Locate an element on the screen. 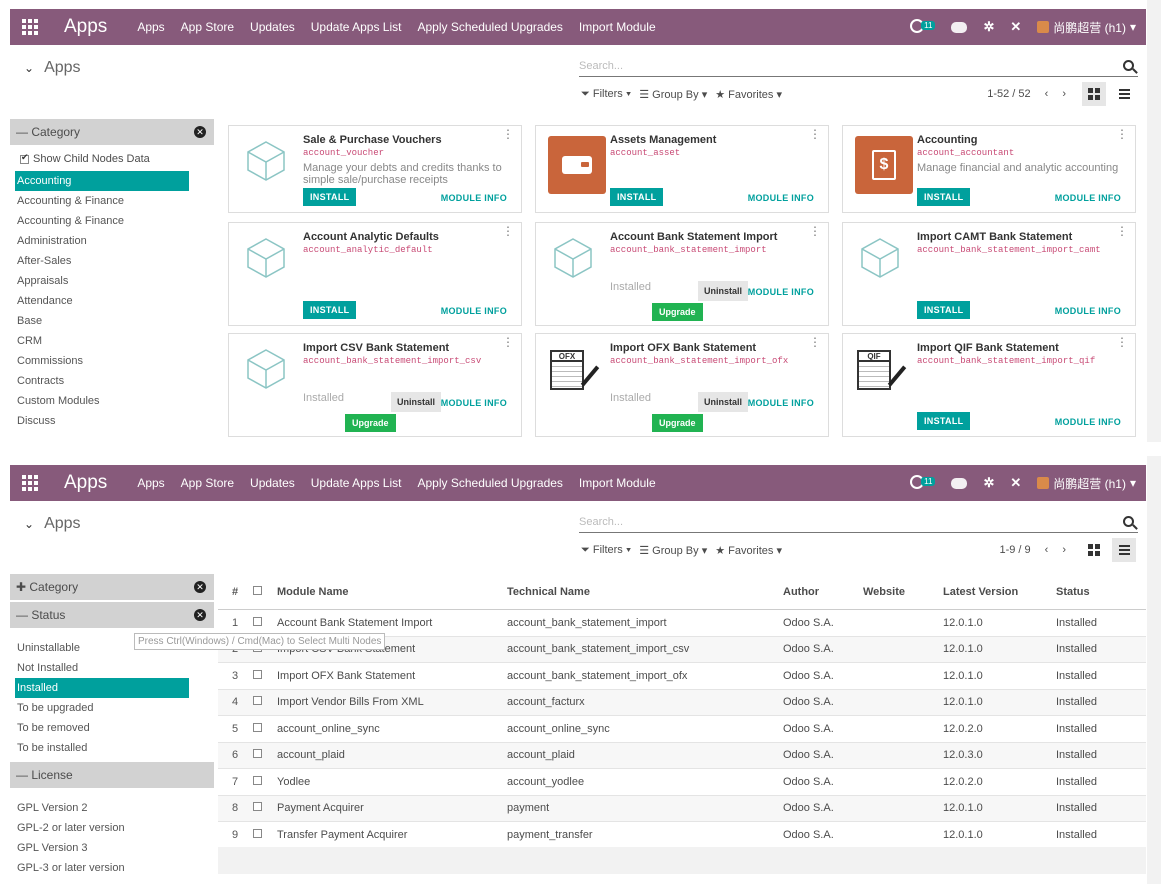  menu-apply-scheduled-upgrades: Apply Scheduled Upgrades is located at coordinates (489, 483).